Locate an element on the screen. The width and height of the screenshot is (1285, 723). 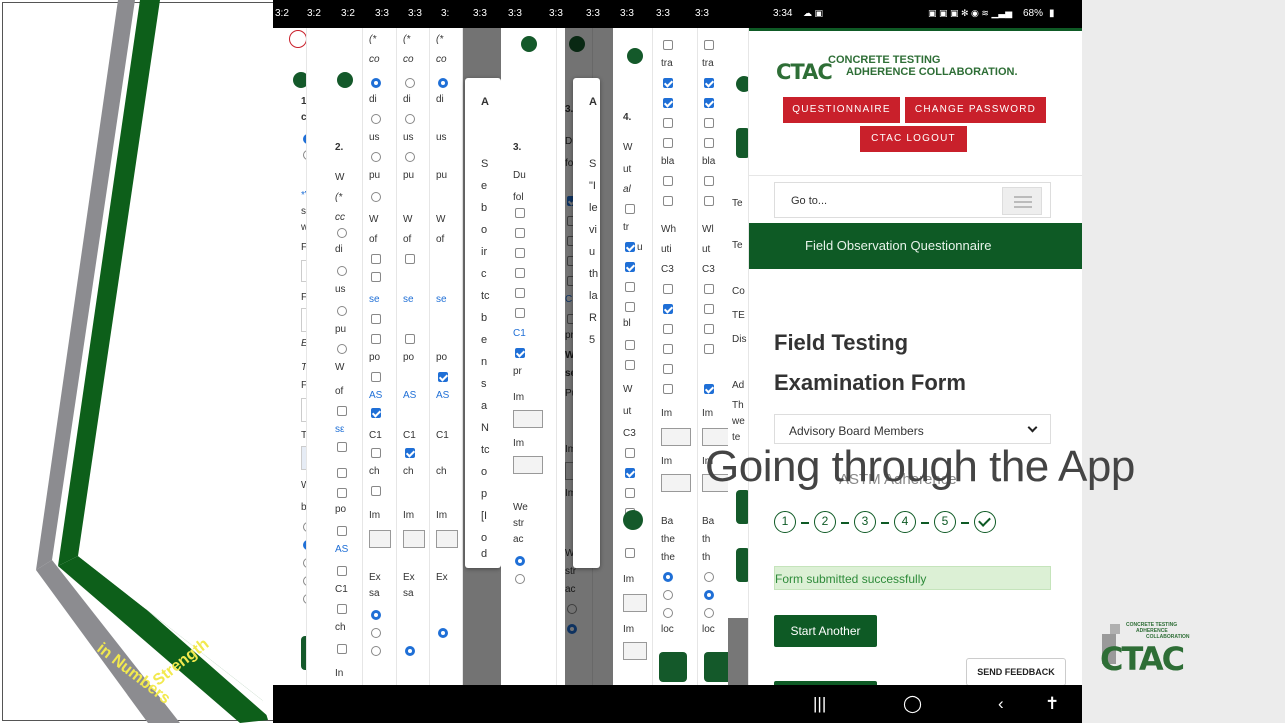
logout-button: CTAC LOGOUT is located at coordinates (913, 139).